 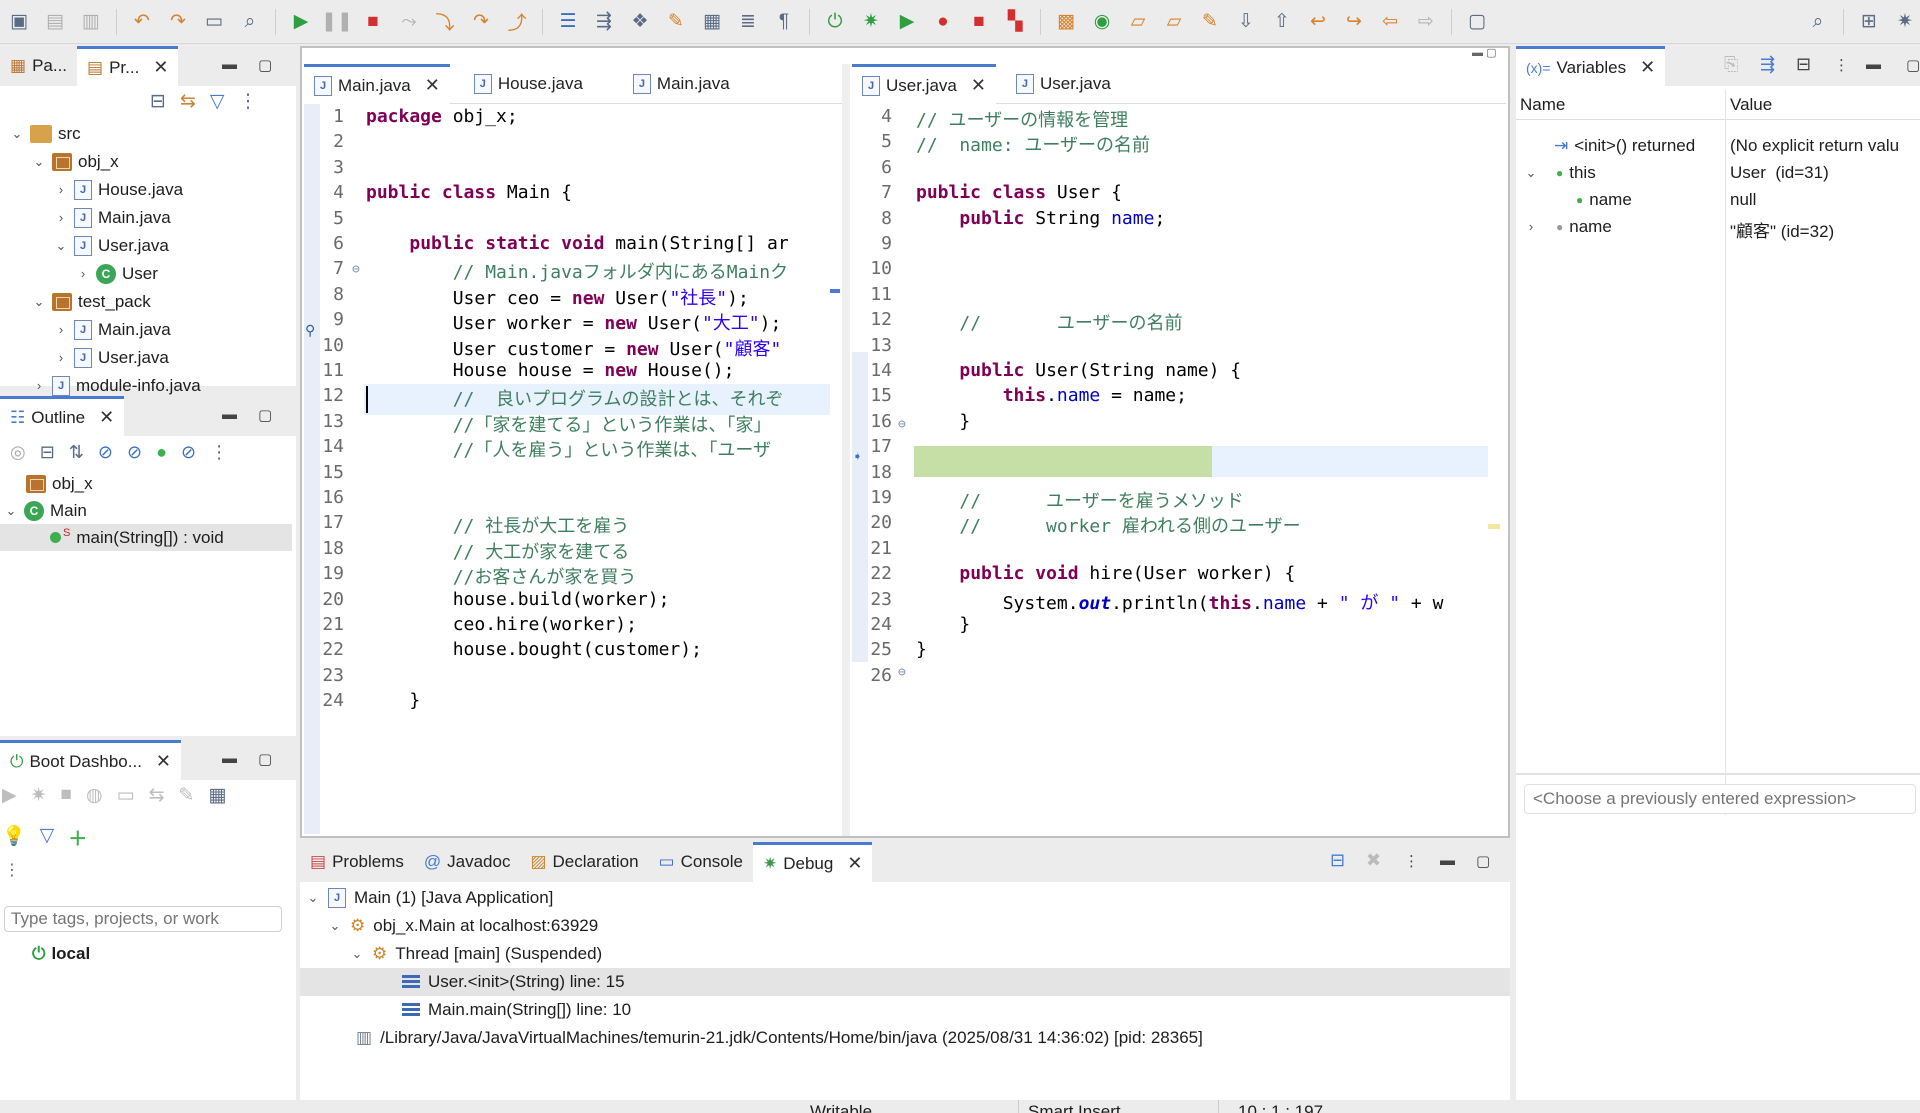 I want to click on step-return-icon: ⤴, so click(x=517, y=22).